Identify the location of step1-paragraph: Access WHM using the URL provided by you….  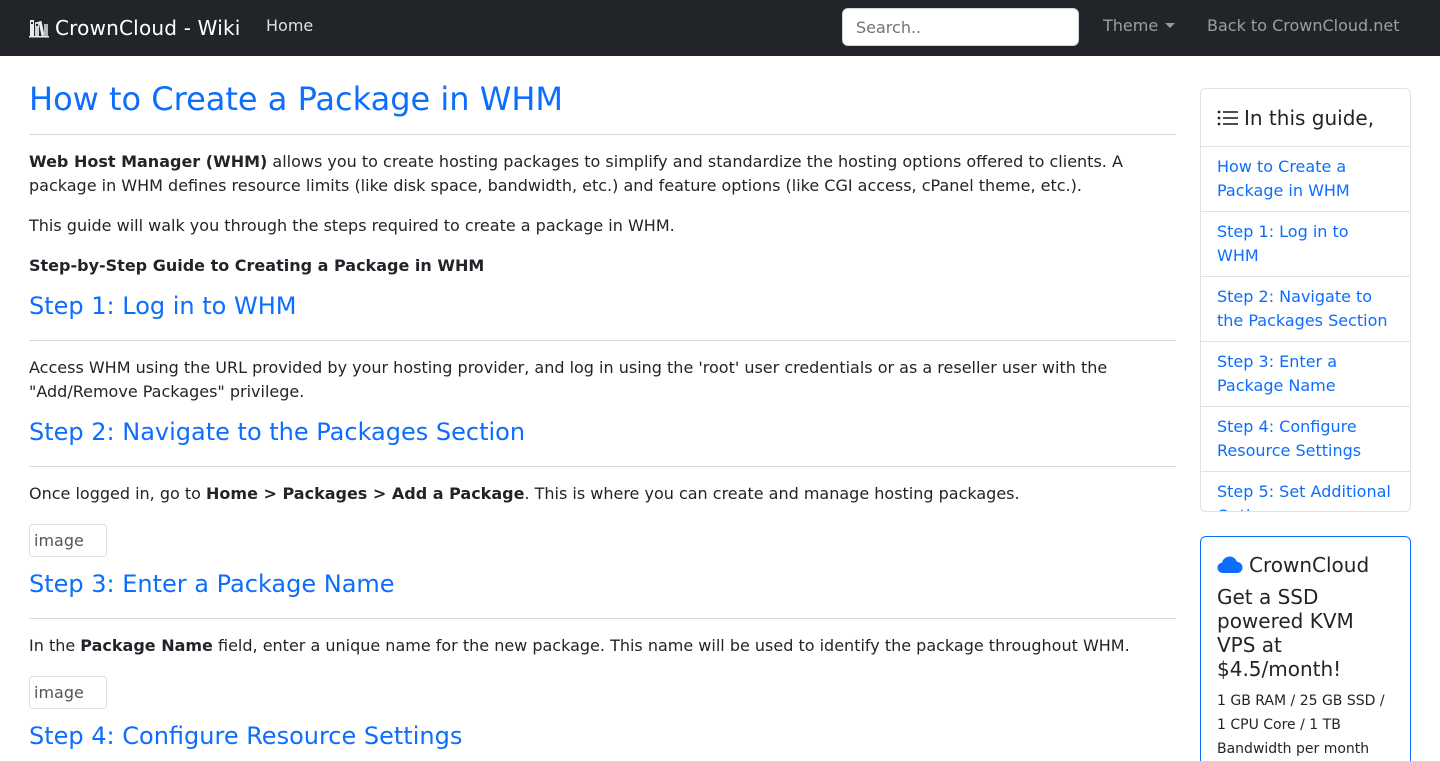
(568, 379).